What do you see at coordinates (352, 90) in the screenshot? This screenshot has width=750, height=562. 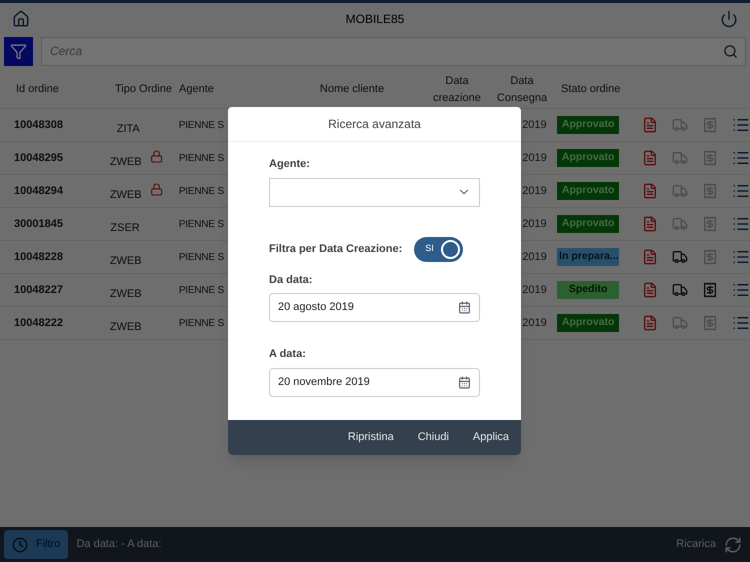 I see `column-header: Nome cliente` at bounding box center [352, 90].